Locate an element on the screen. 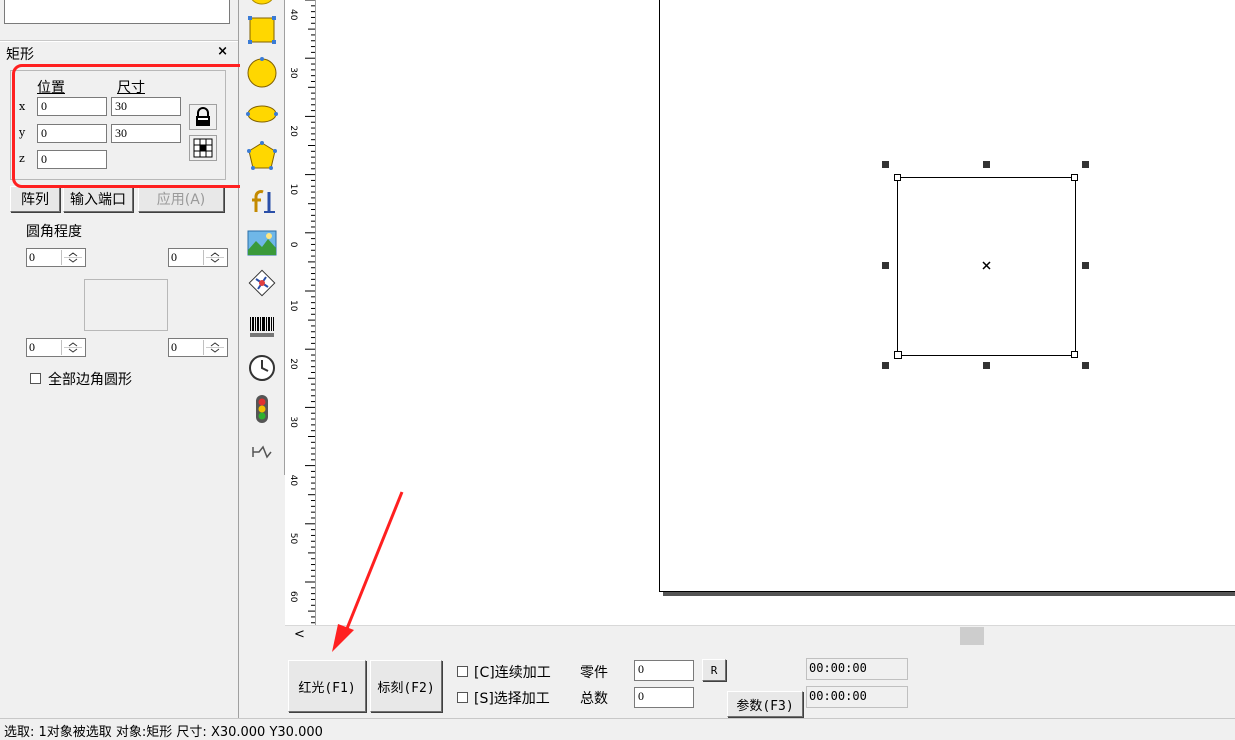  tool-barcode is located at coordinates (262, 327).